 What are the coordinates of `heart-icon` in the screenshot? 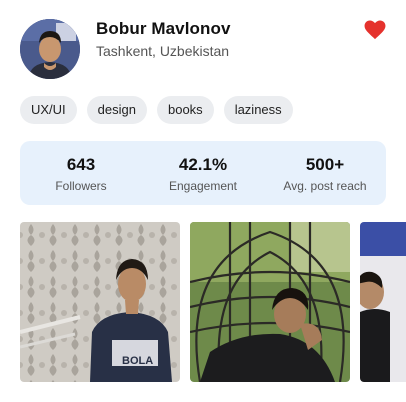 It's located at (375, 30).